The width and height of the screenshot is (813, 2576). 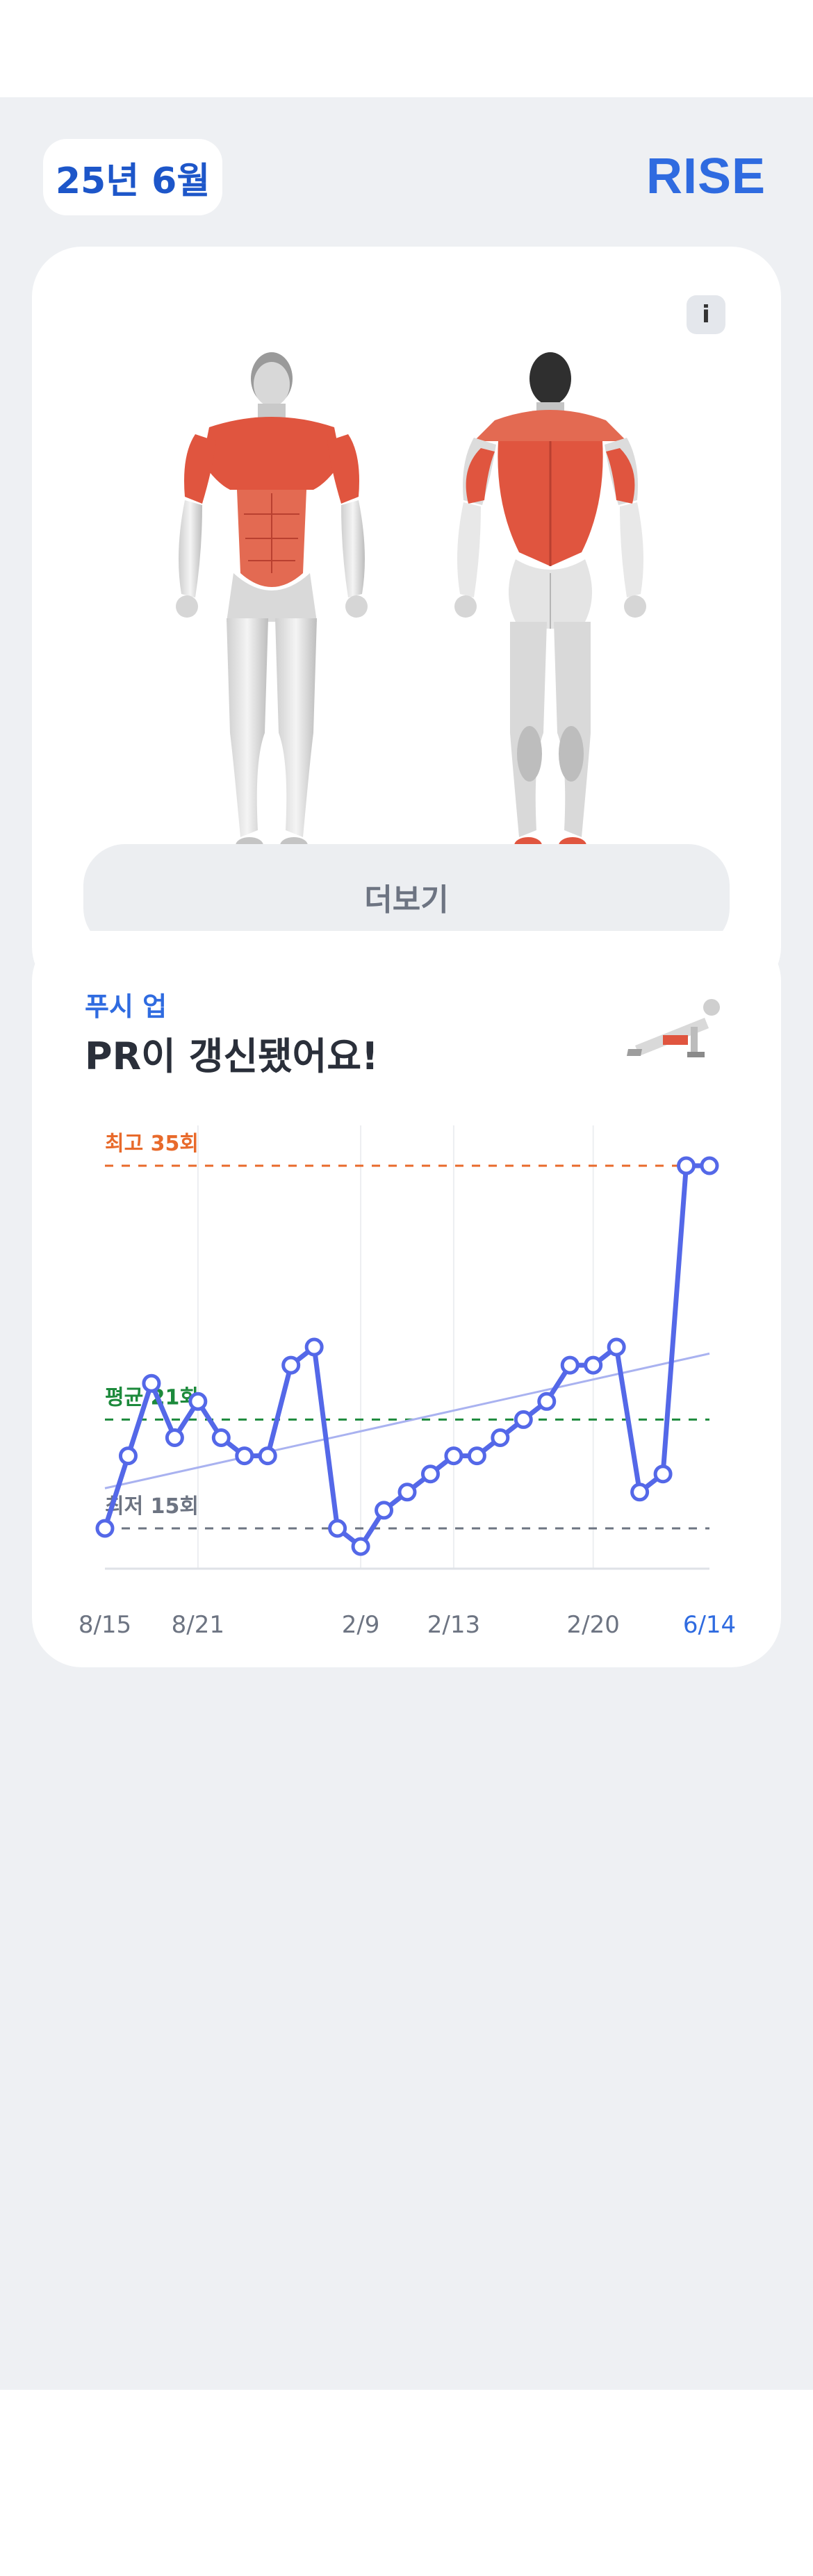 I want to click on x-tick-label: 6/14, so click(x=709, y=1625).